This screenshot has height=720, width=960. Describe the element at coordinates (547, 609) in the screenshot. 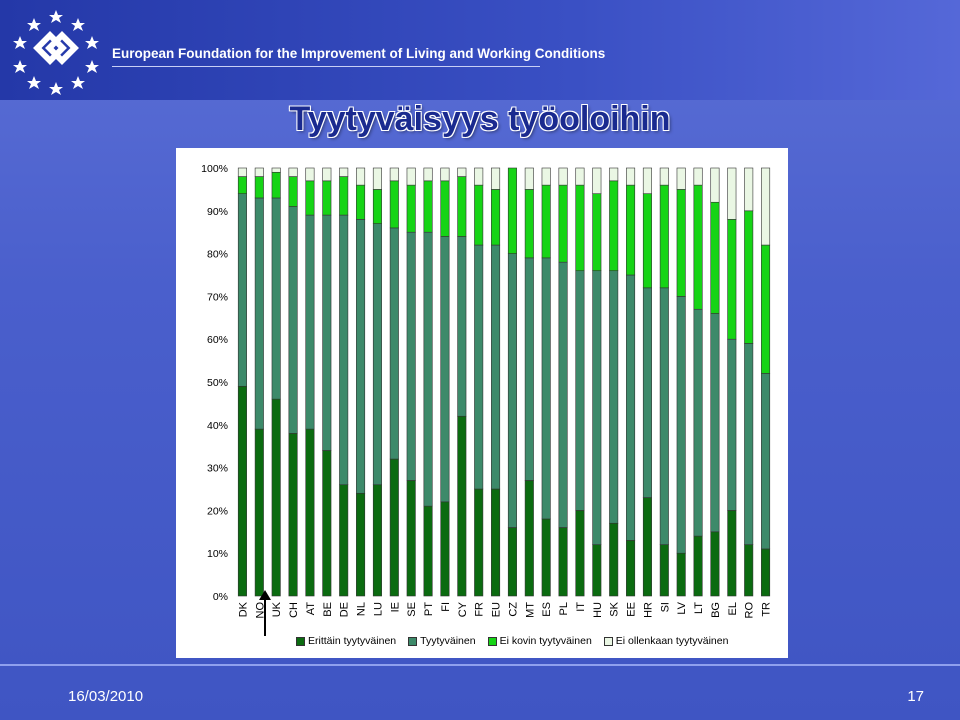

I see `x-tick-label: ES` at that location.